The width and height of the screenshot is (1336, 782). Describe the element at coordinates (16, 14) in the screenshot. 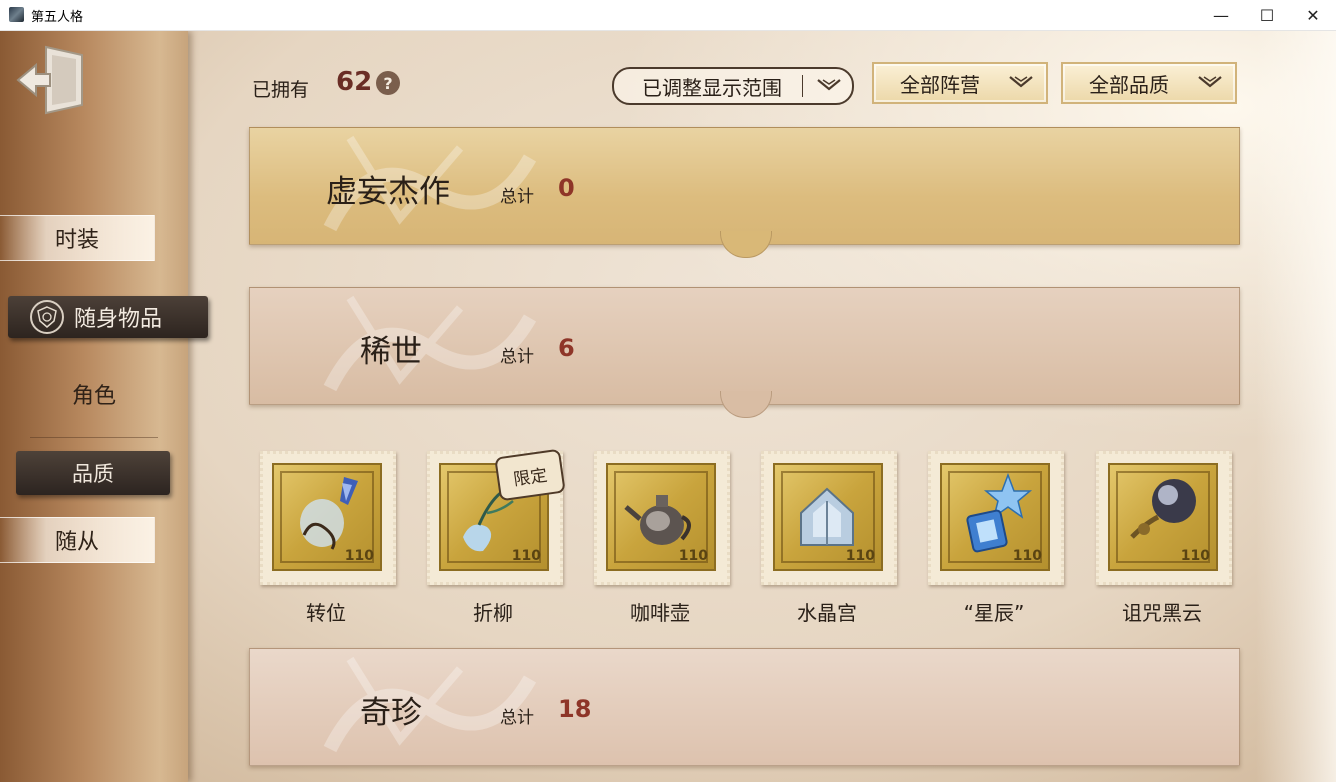

I see `app-icon` at that location.